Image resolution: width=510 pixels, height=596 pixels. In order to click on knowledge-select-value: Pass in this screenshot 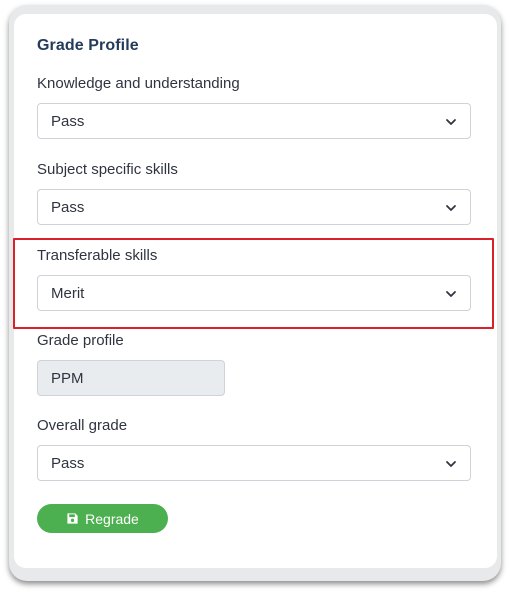, I will do `click(68, 121)`.